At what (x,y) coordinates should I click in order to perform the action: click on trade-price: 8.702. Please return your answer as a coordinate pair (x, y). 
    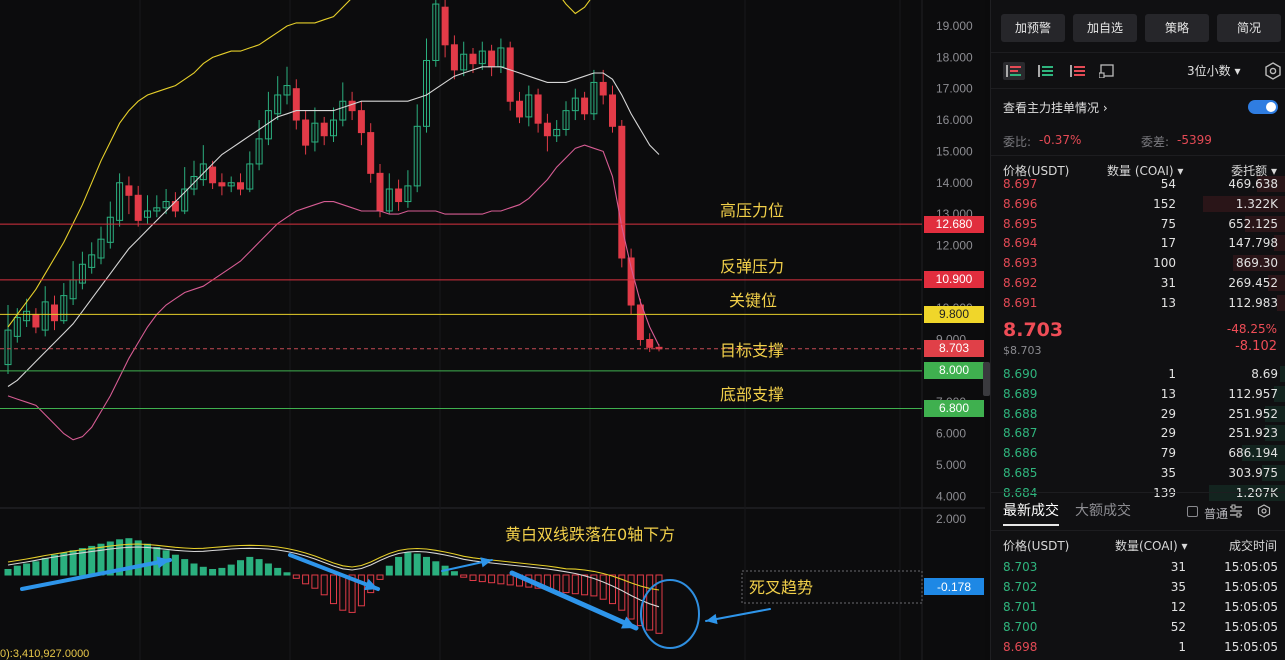
    Looking at the image, I should click on (1020, 587).